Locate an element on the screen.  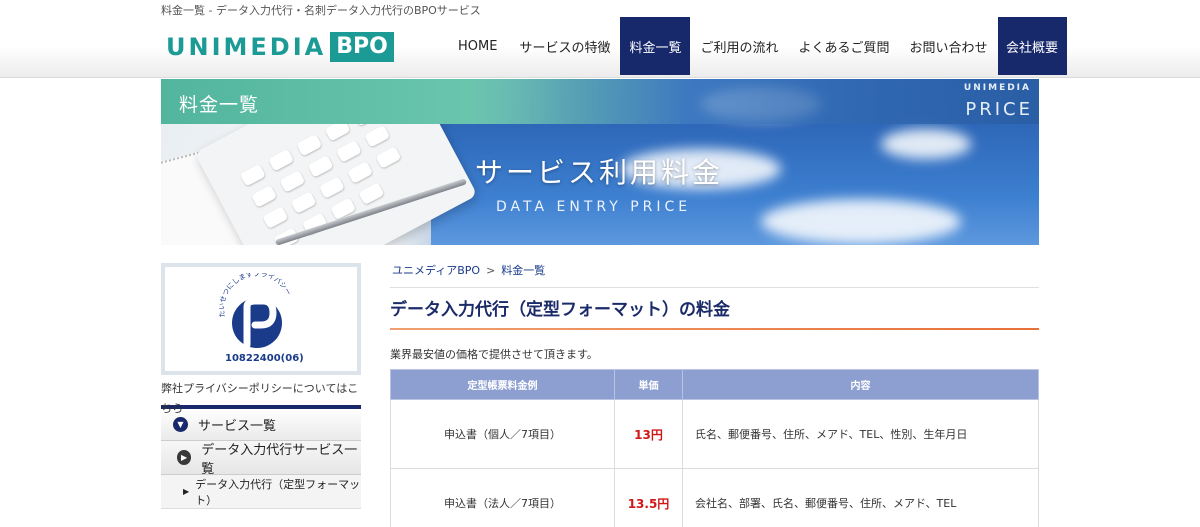
table-header-example: 定型帳票料金例 is located at coordinates (502, 384).